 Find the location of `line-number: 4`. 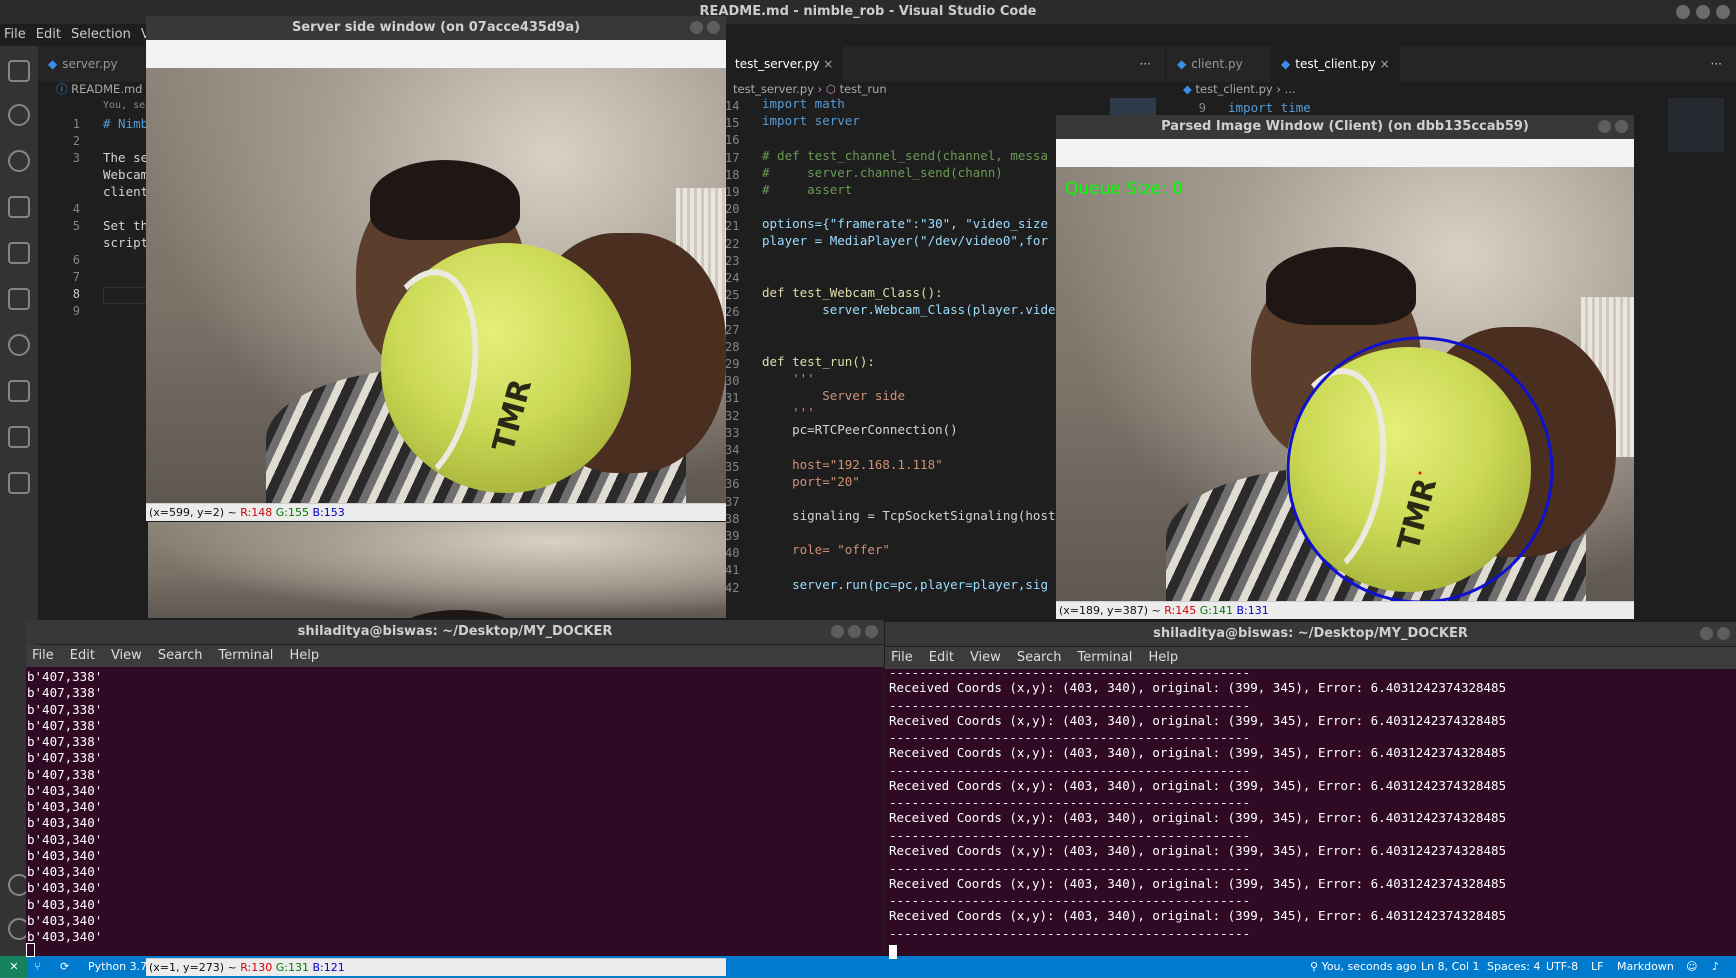

line-number: 4 is located at coordinates (76, 209).